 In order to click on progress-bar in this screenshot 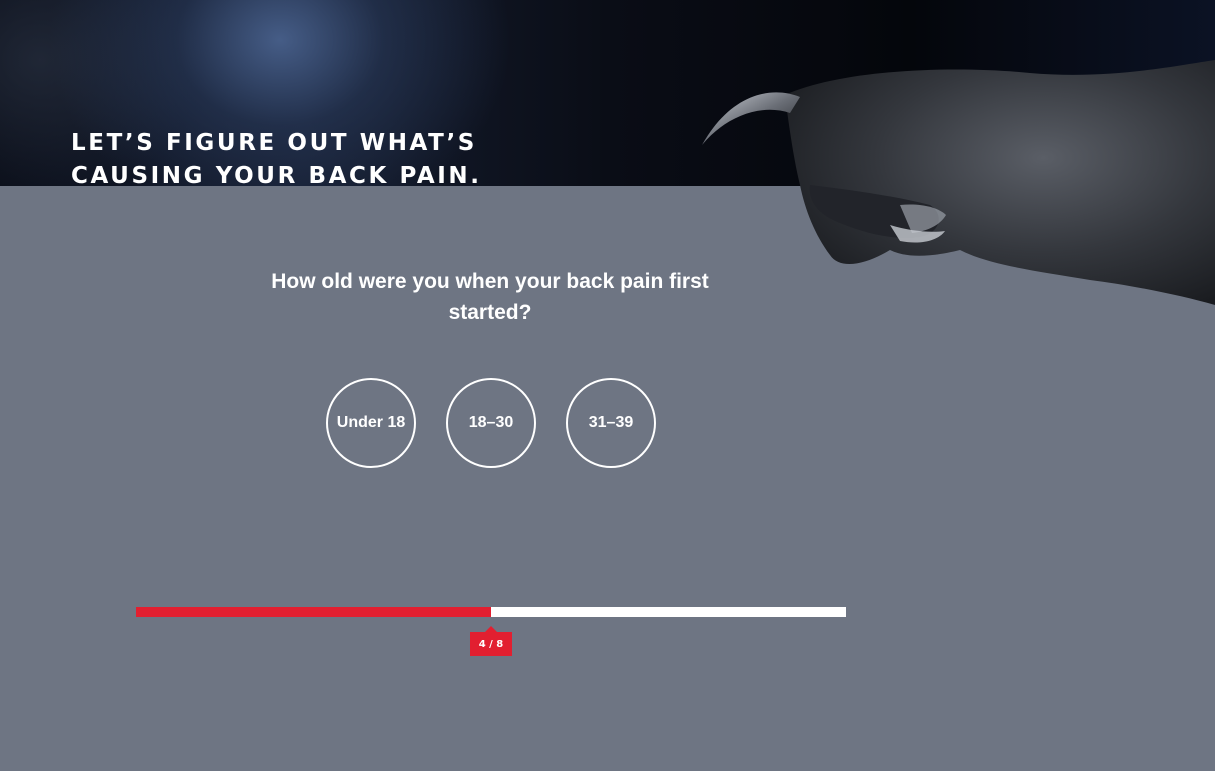, I will do `click(491, 612)`.